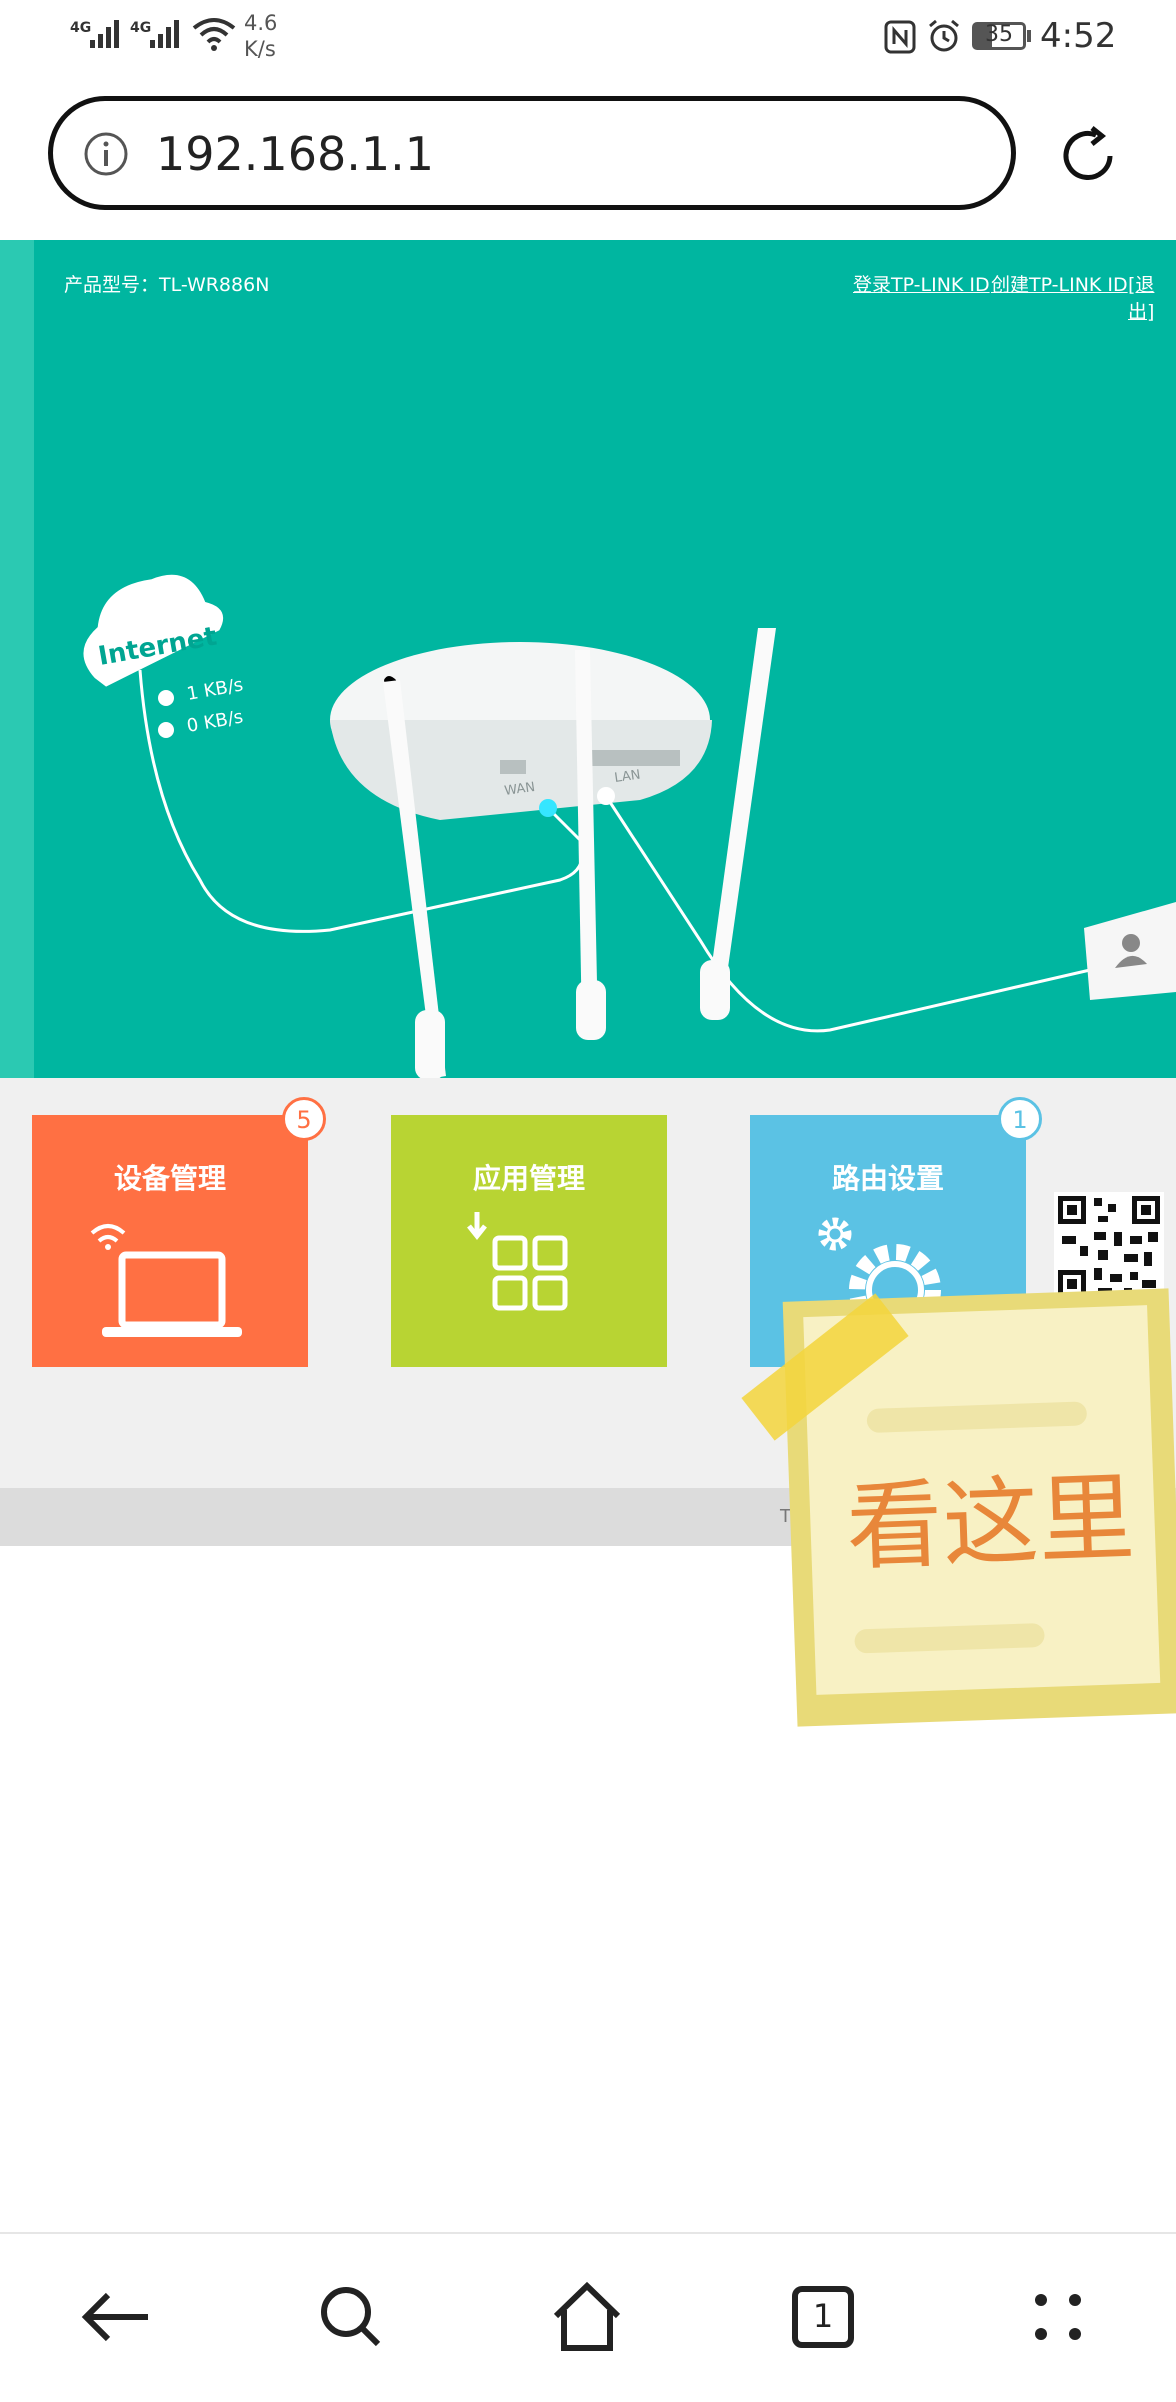 Image resolution: width=1176 pixels, height=2402 pixels. I want to click on upload-arrow-icon, so click(166, 698).